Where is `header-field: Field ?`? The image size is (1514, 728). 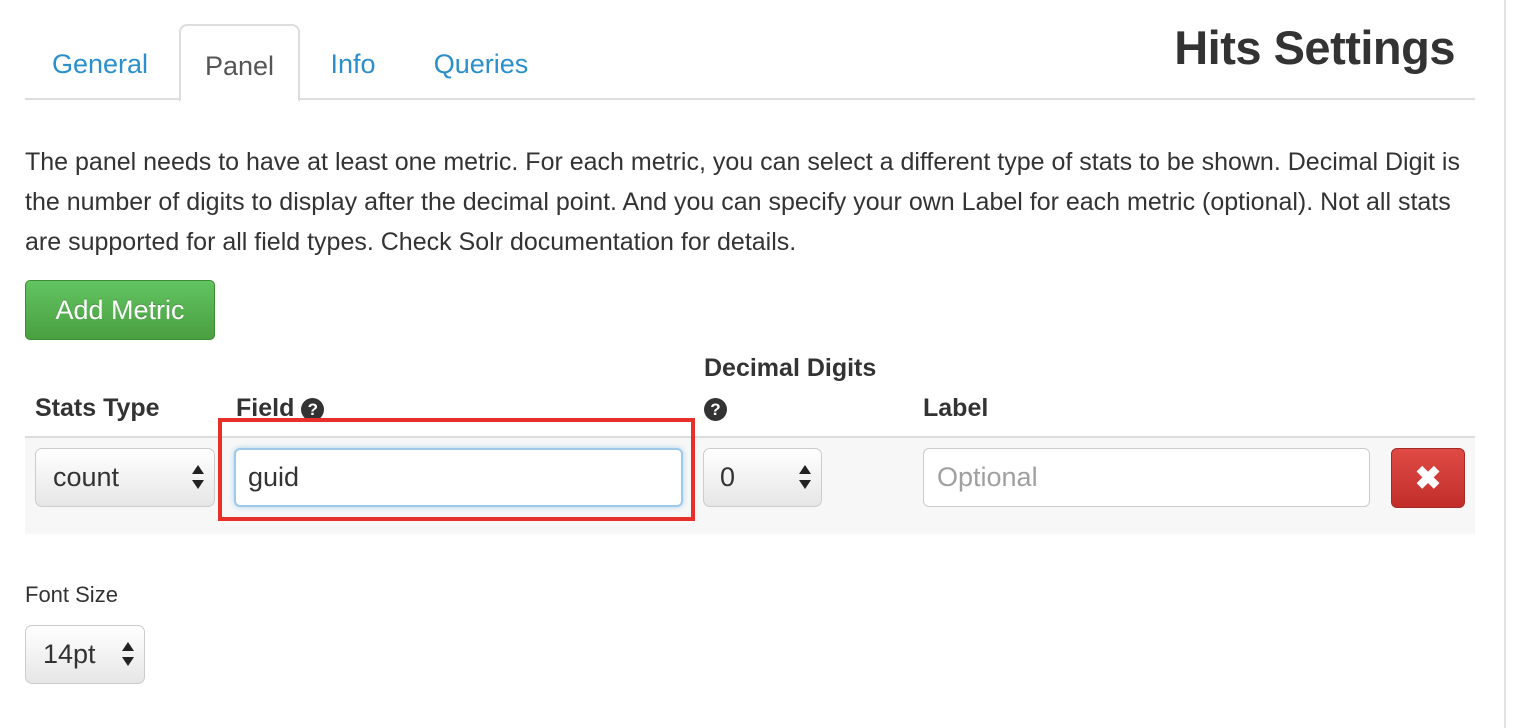
header-field: Field ? is located at coordinates (280, 408).